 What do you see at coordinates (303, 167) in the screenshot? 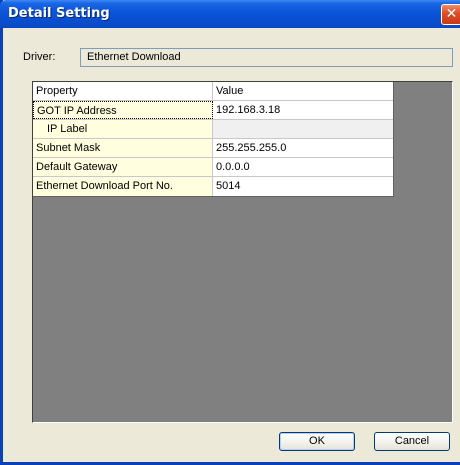
I see `property-value: 0.0.0.0` at bounding box center [303, 167].